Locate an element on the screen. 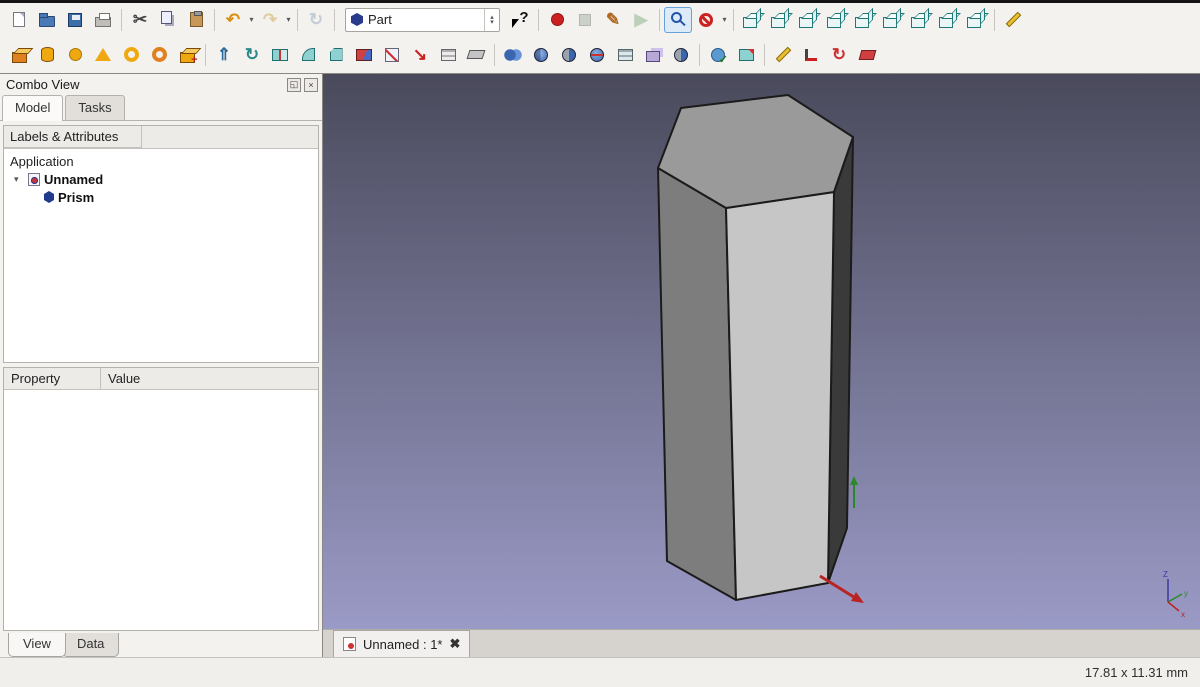  whats-this-icon is located at coordinates (520, 20).